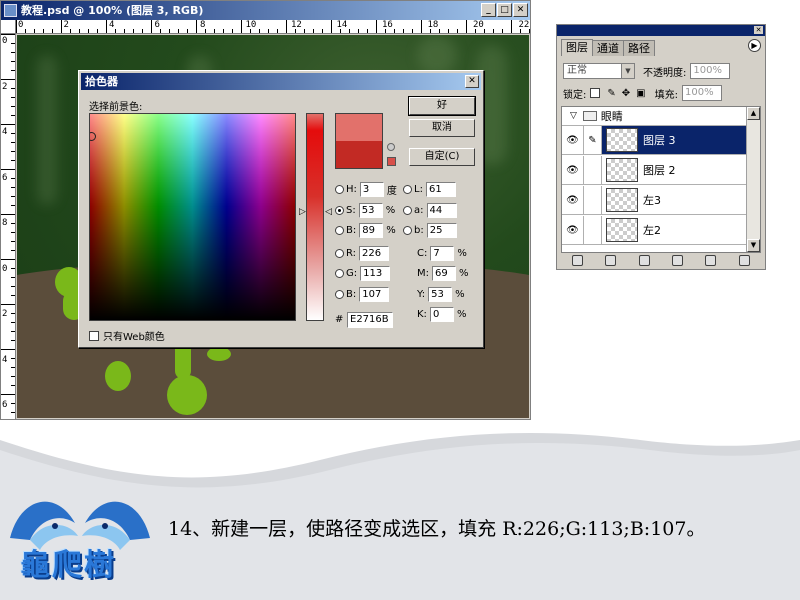 The image size is (800, 600). What do you see at coordinates (442, 106) in the screenshot?
I see `ok-button: 好` at bounding box center [442, 106].